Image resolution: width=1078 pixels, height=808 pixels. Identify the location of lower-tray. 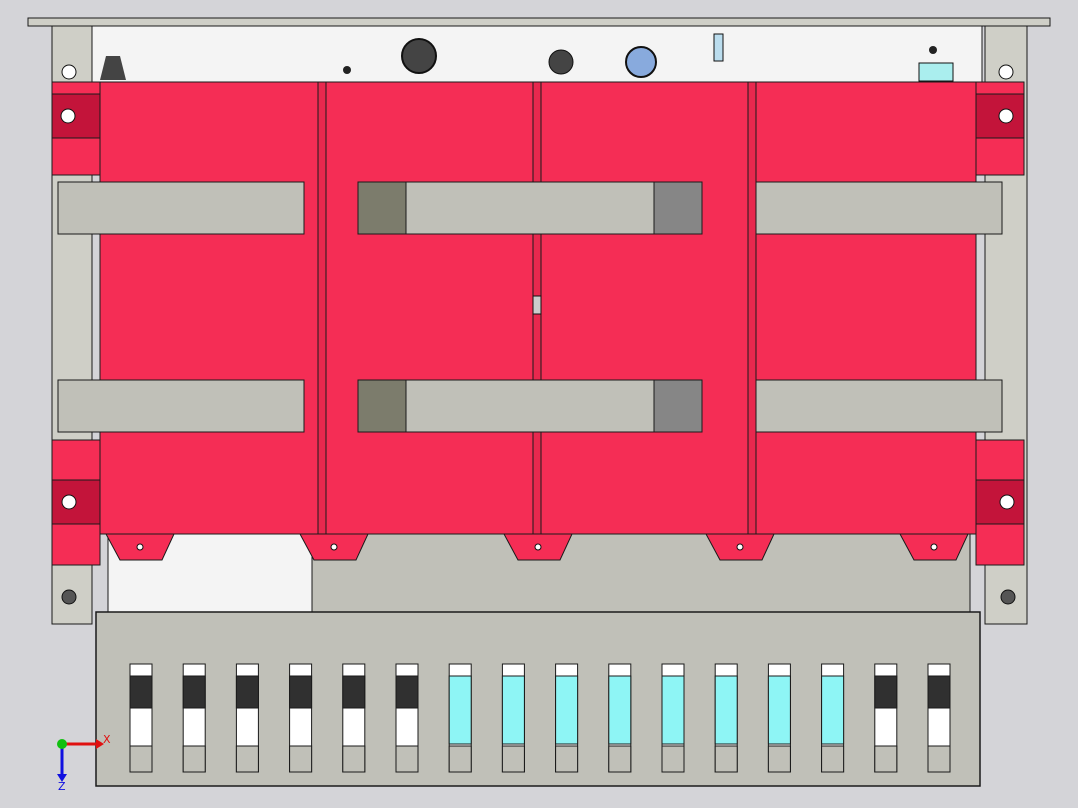
(641, 575).